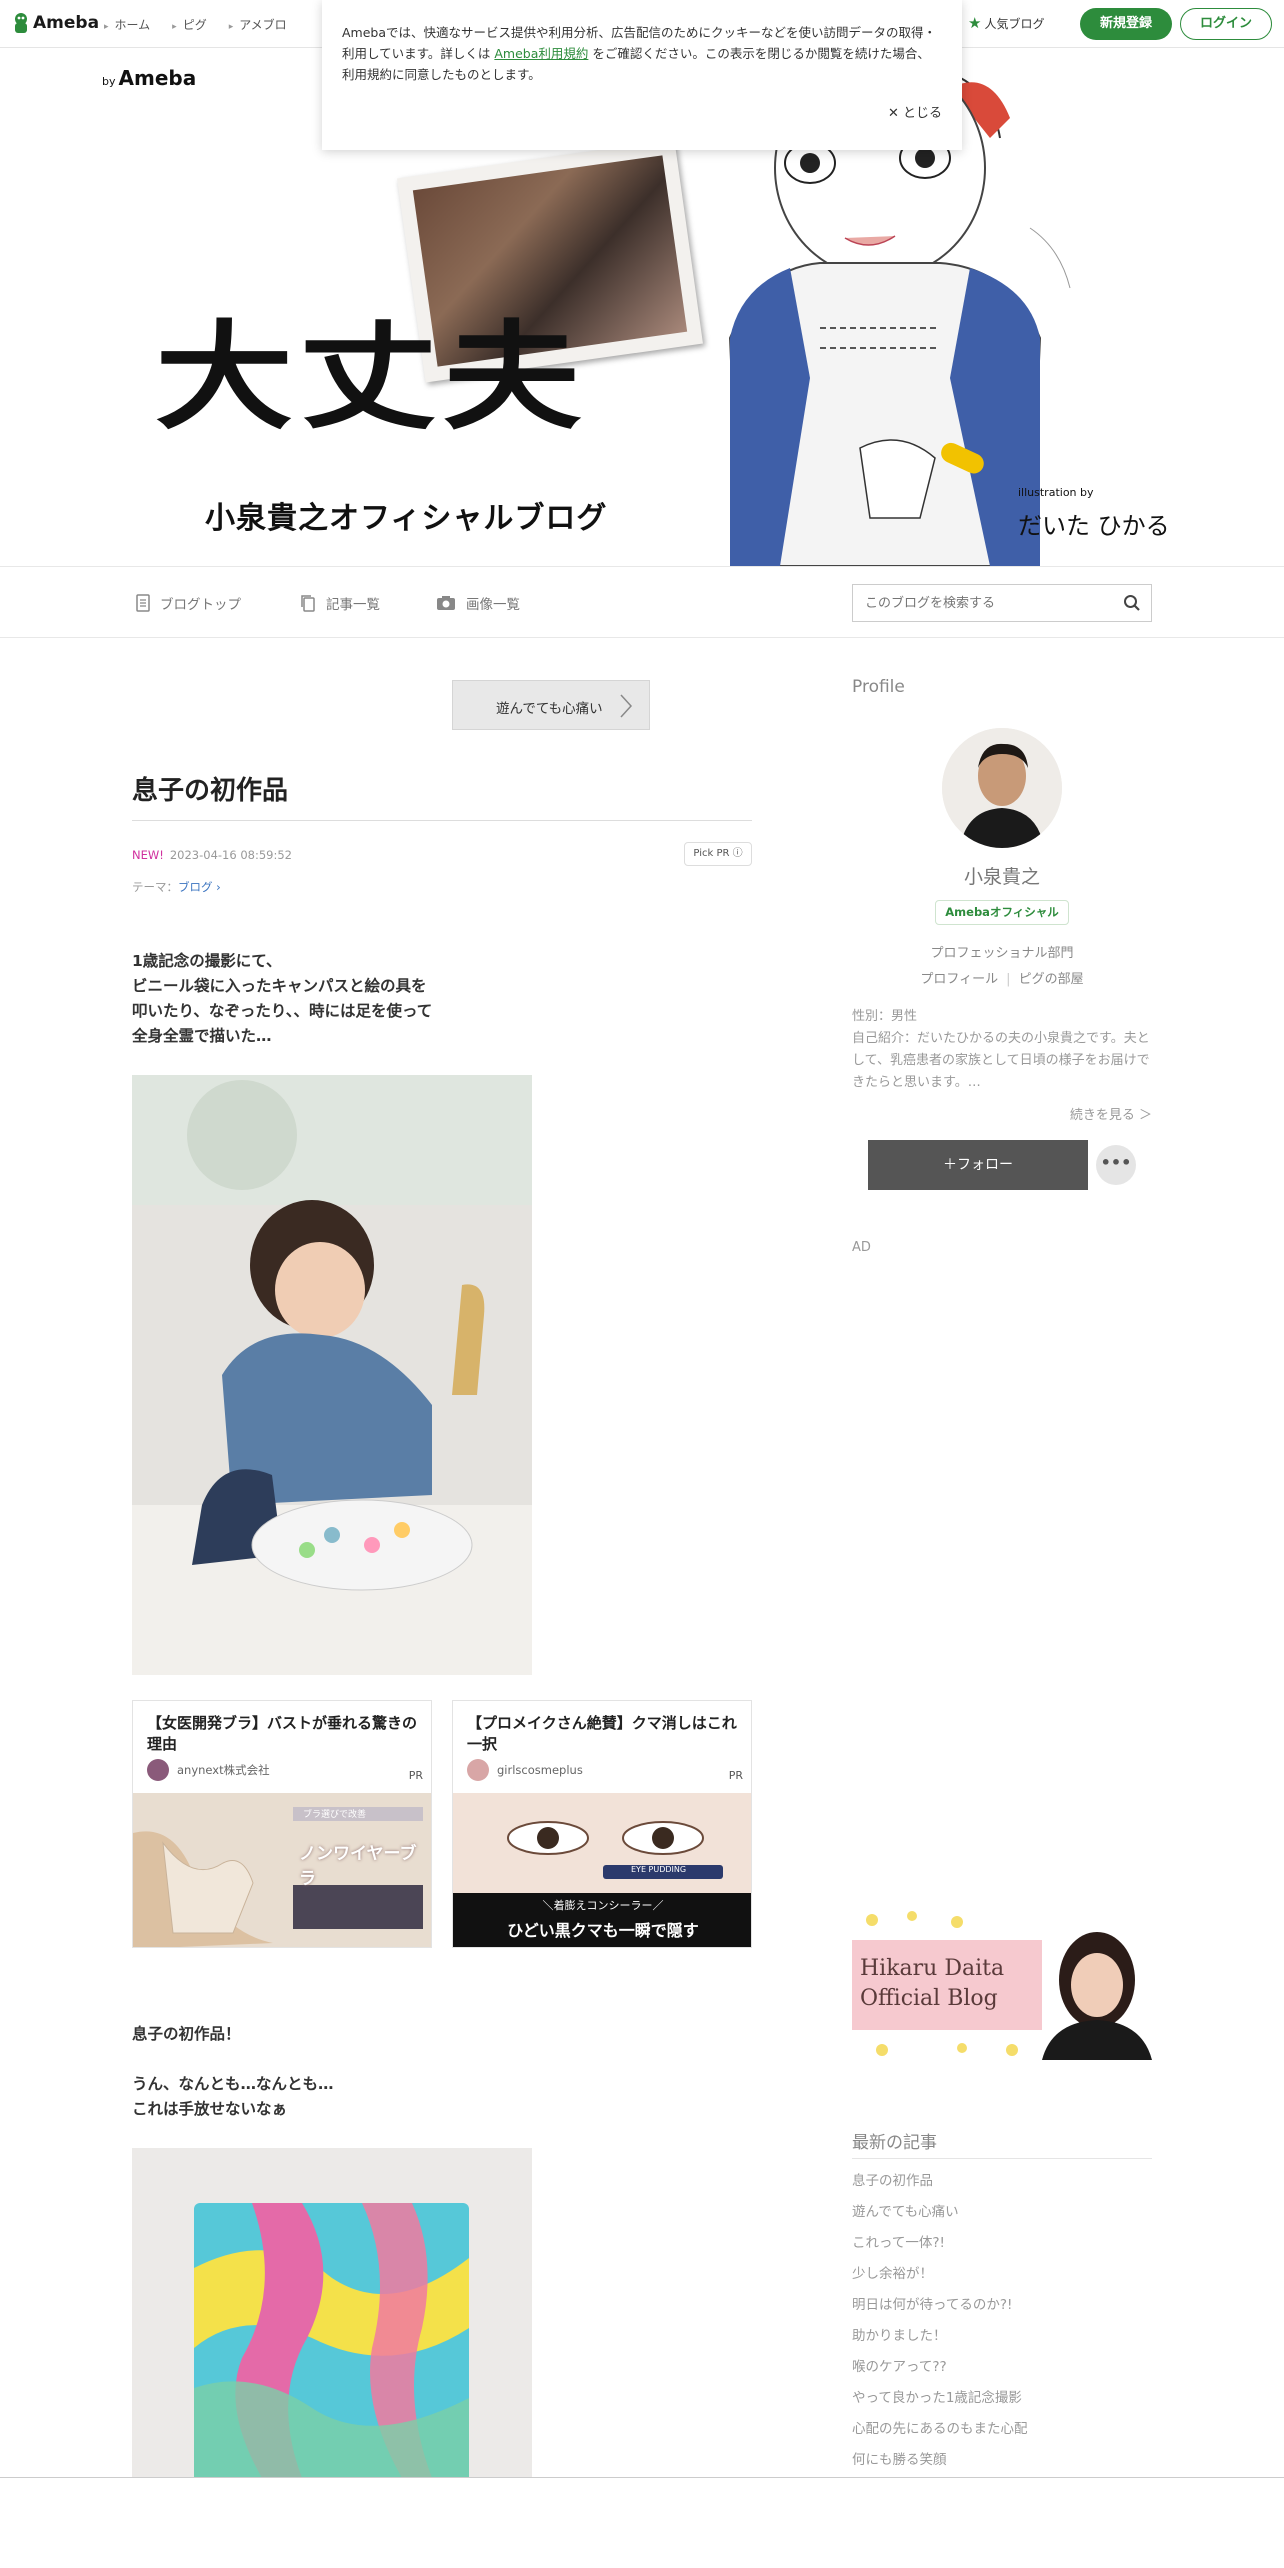  I want to click on ad-label: AD, so click(861, 1247).